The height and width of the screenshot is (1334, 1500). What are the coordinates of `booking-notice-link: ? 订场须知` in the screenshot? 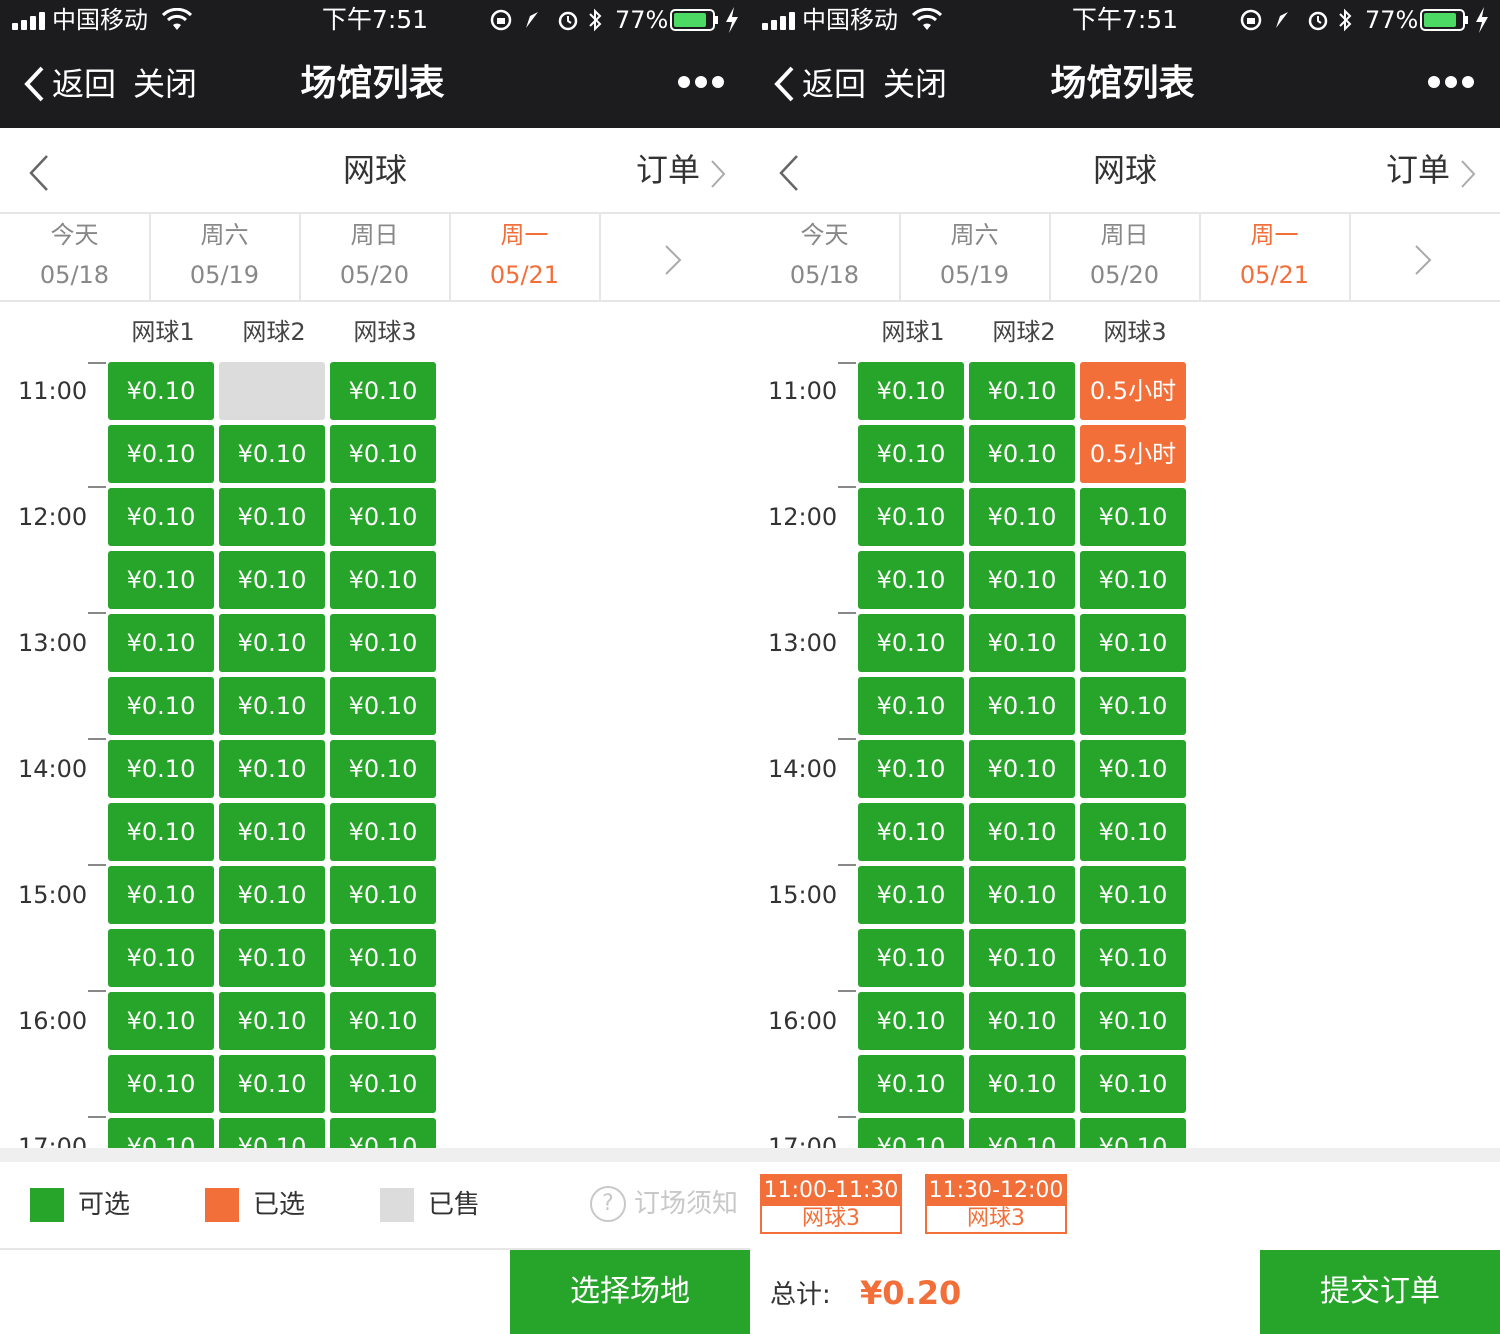 It's located at (665, 1205).